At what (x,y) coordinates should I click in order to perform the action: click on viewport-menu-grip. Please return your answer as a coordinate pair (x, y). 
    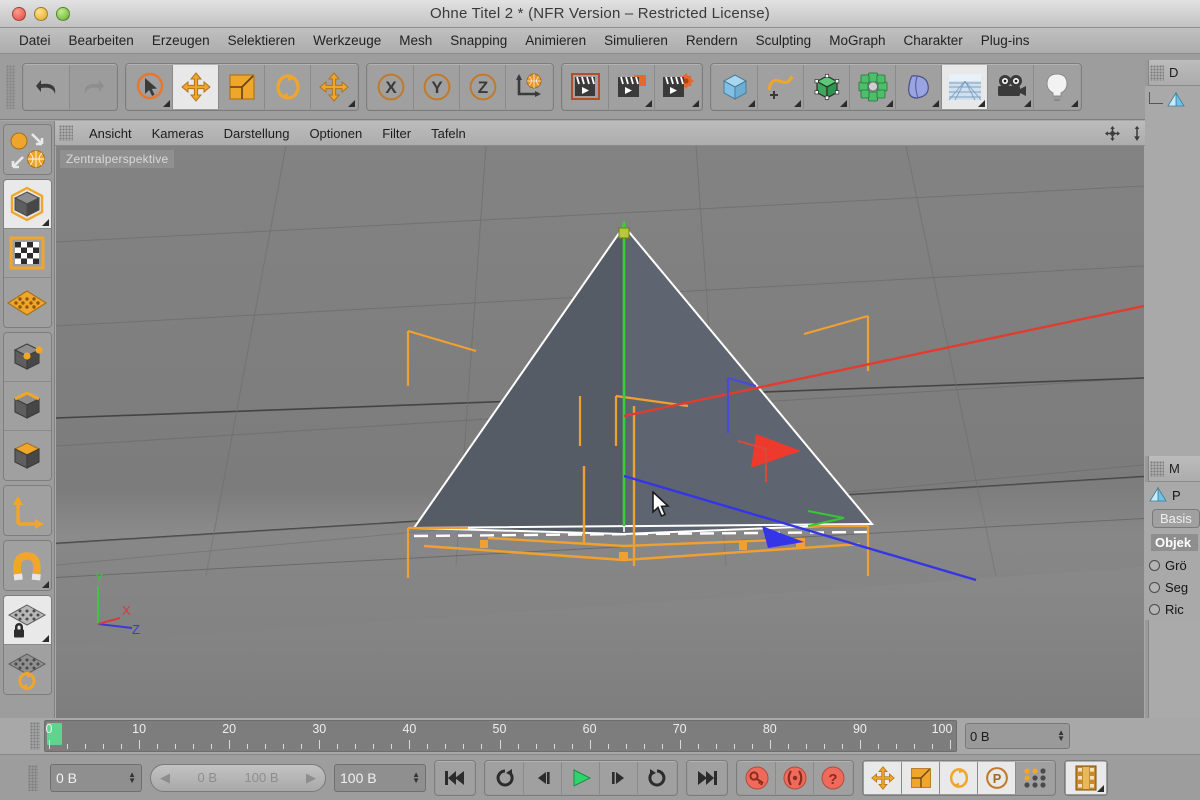
    Looking at the image, I should click on (66, 133).